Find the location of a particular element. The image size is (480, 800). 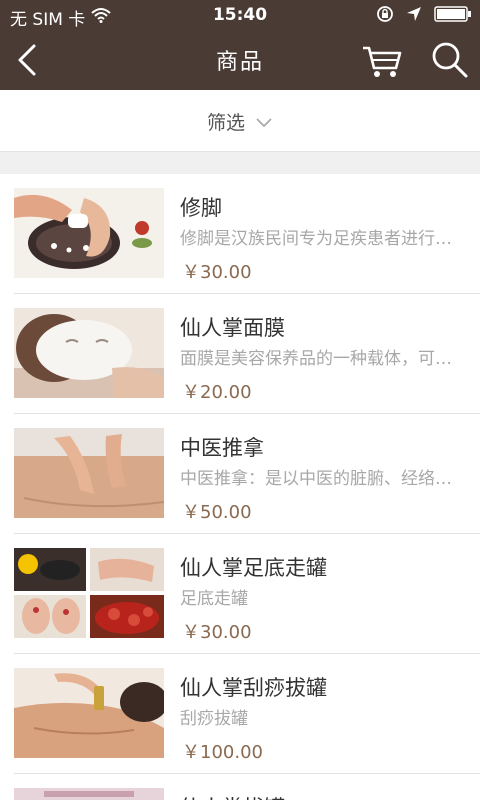

filter-label: 筛选 is located at coordinates (225, 123).